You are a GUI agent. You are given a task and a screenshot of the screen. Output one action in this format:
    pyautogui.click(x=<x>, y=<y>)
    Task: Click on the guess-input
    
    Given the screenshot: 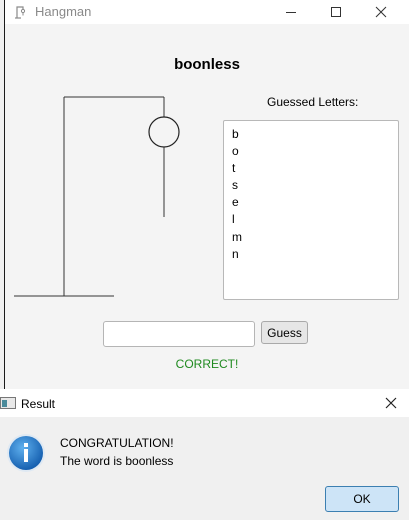 What is the action you would take?
    pyautogui.click(x=179, y=334)
    